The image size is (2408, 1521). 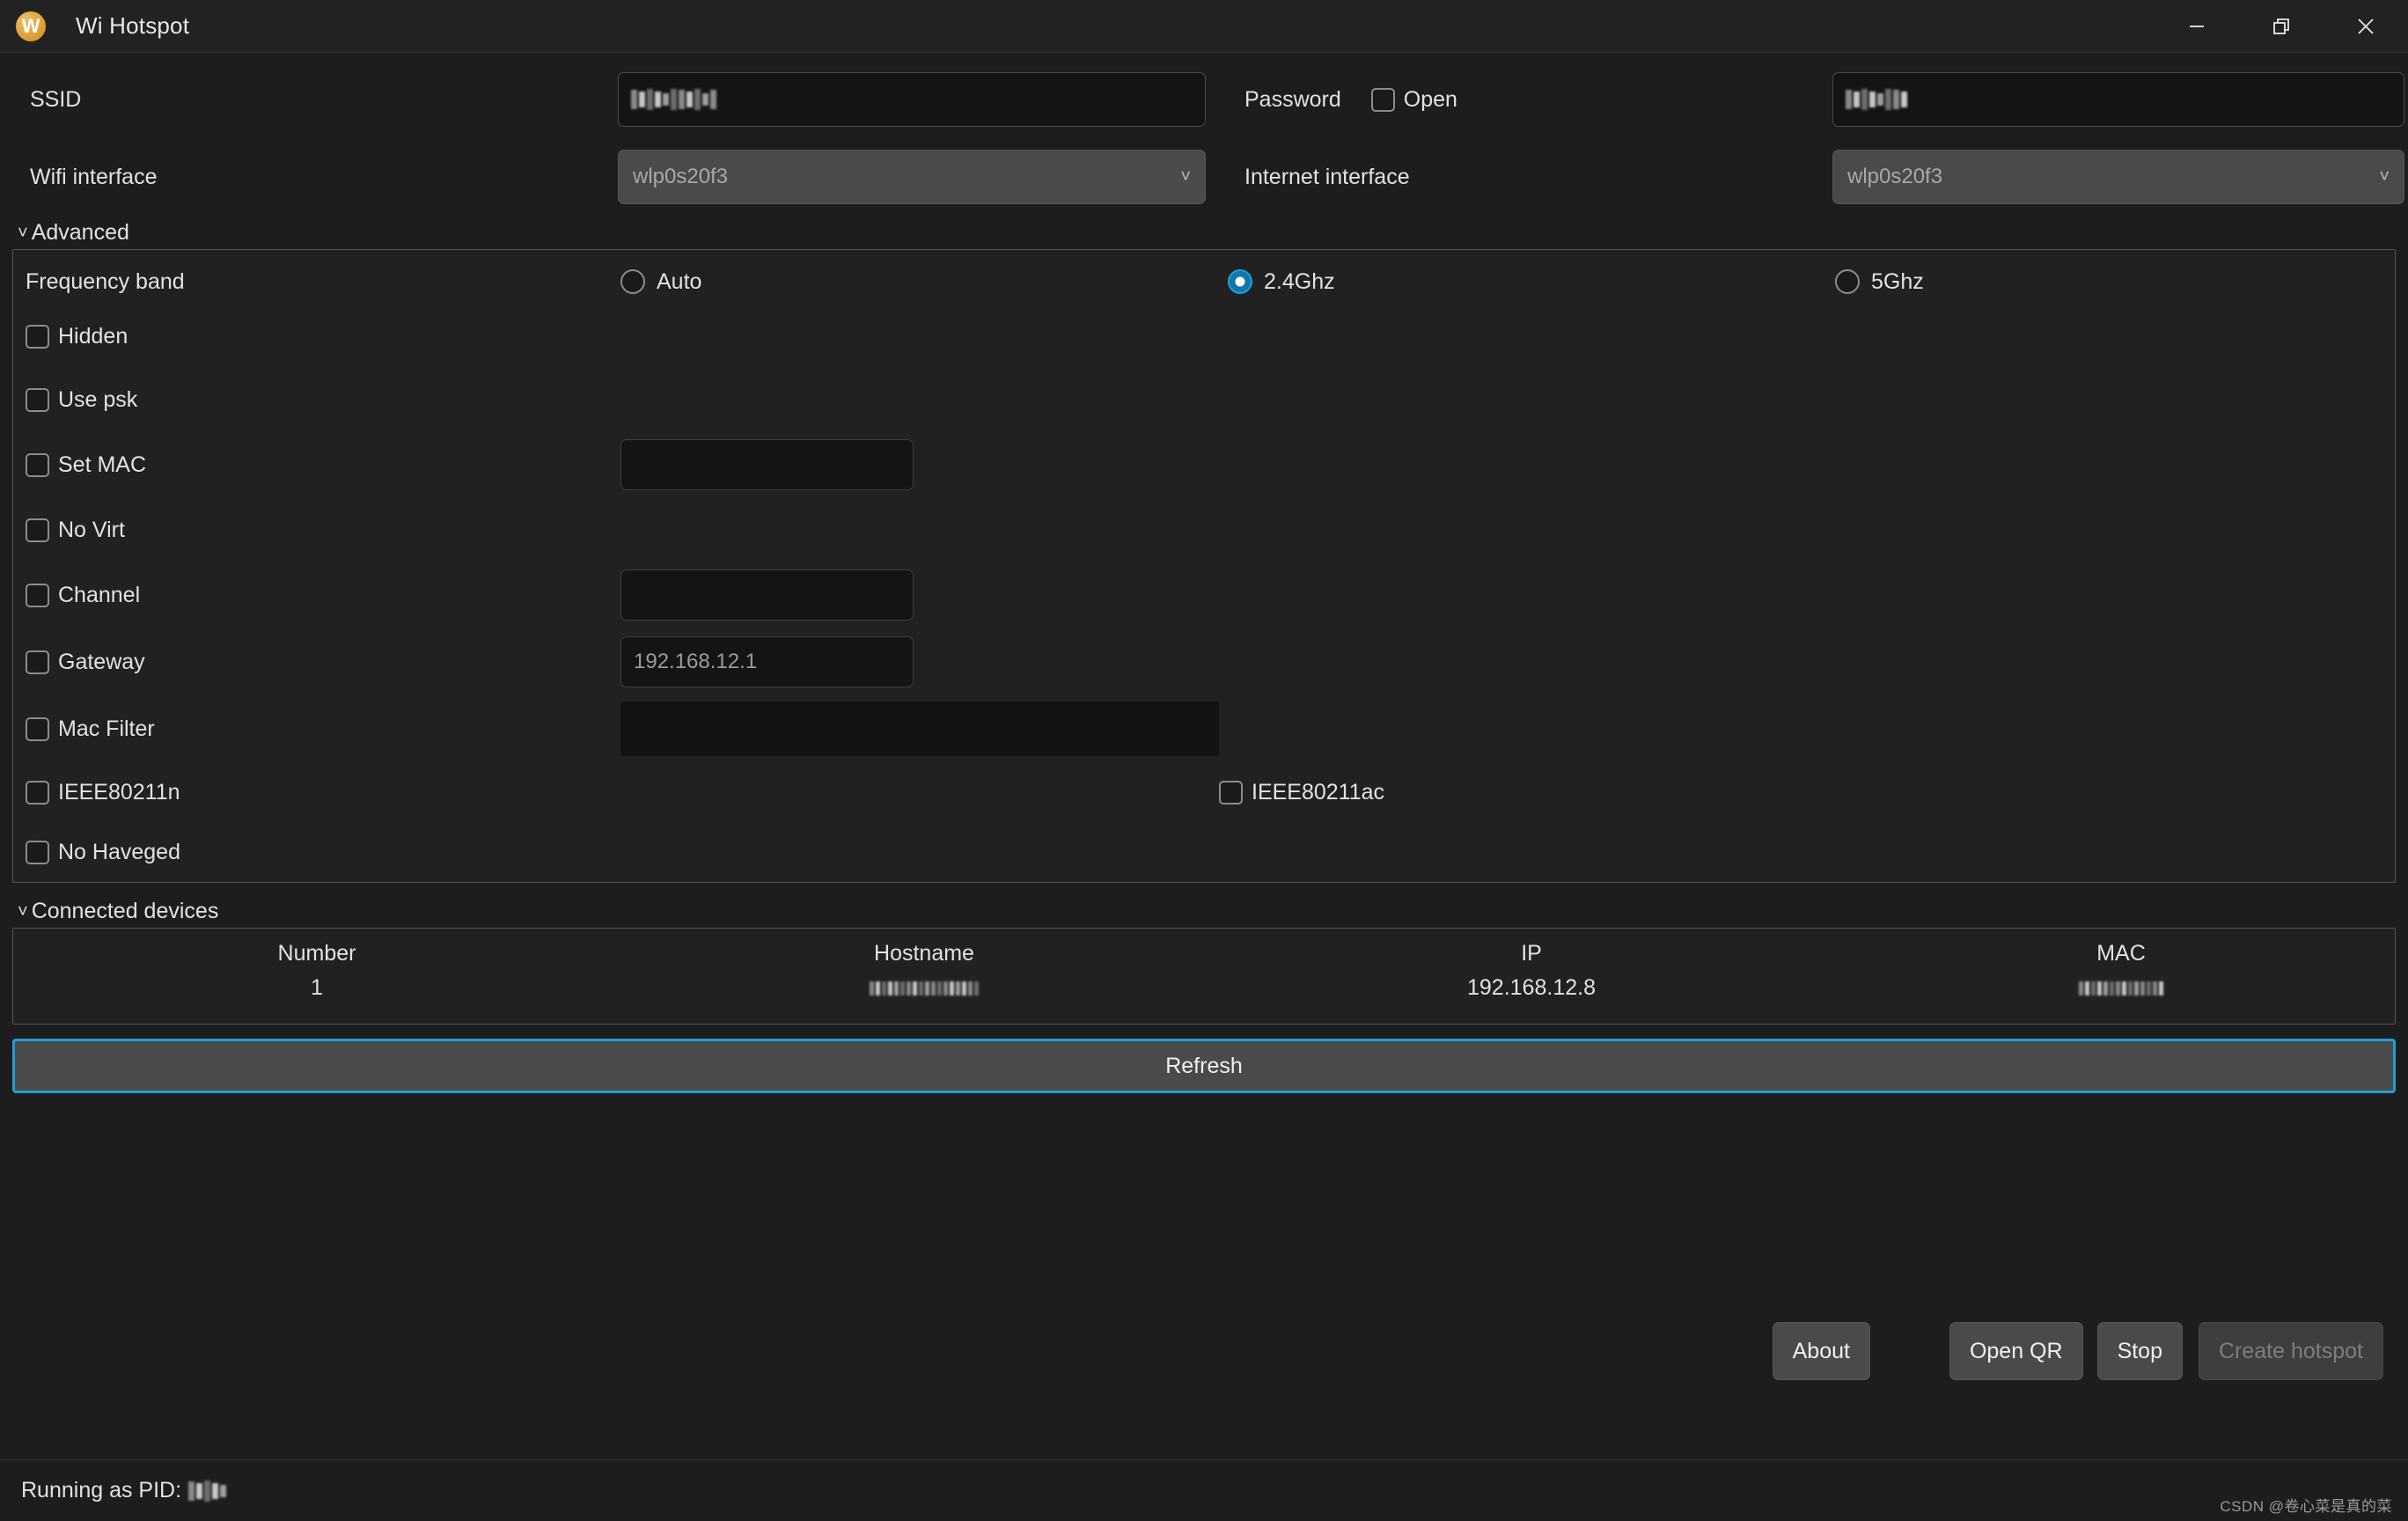 I want to click on set-mac-input, so click(x=767, y=464).